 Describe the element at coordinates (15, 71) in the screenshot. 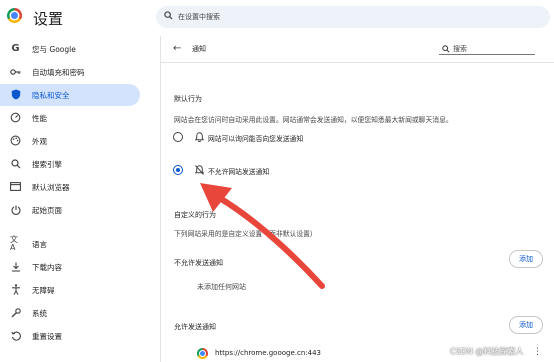

I see `key-icon` at that location.